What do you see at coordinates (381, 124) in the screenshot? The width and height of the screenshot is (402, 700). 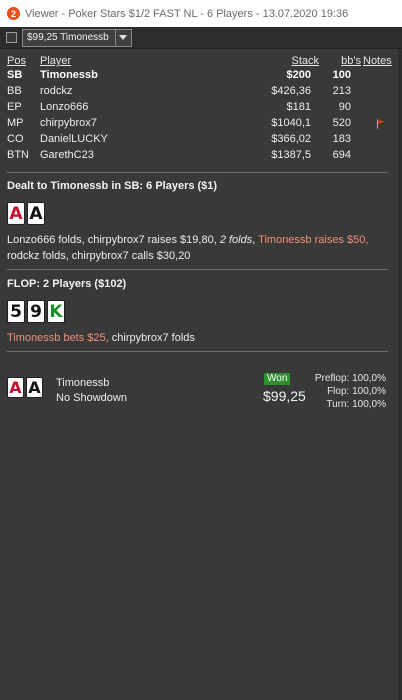 I see `red-flag-icon` at bounding box center [381, 124].